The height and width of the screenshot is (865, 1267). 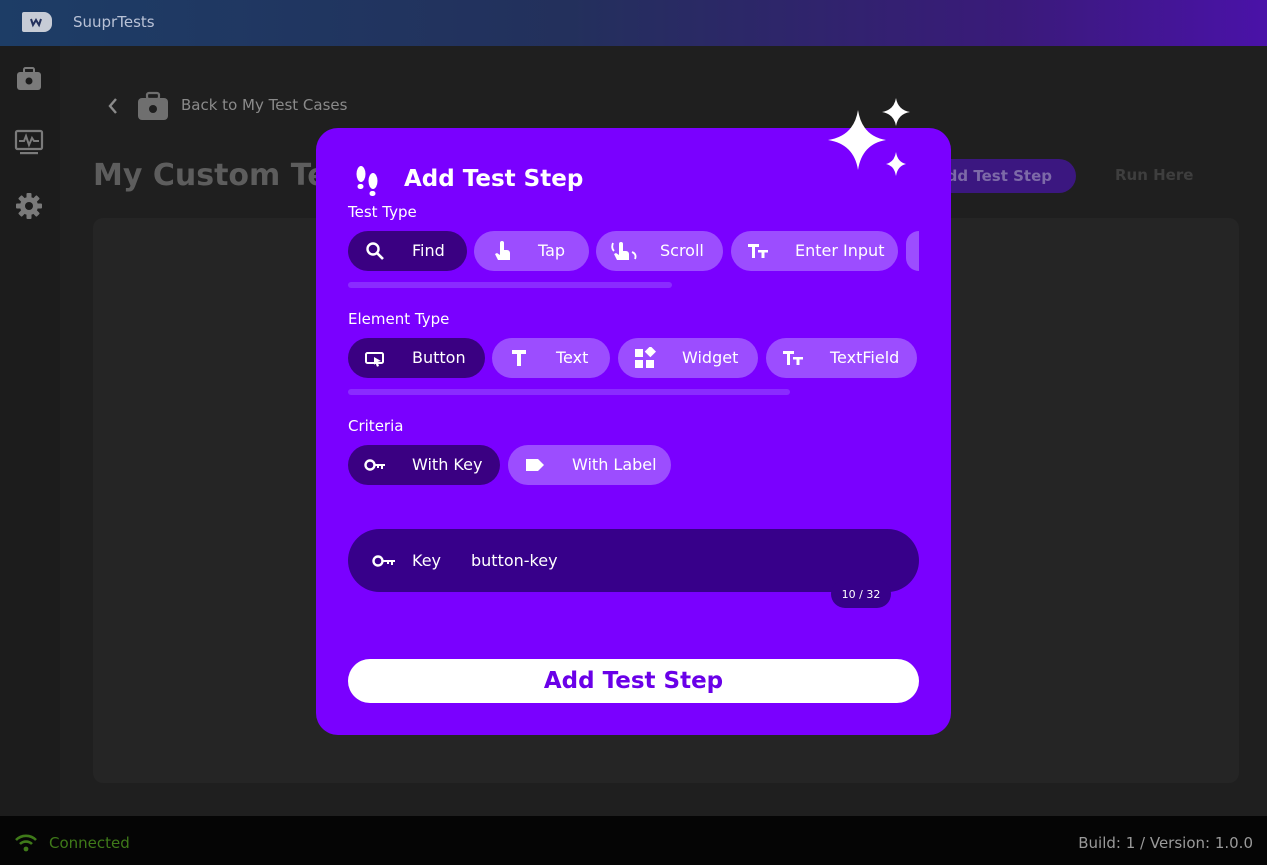 What do you see at coordinates (633, 840) in the screenshot?
I see `status-bar` at bounding box center [633, 840].